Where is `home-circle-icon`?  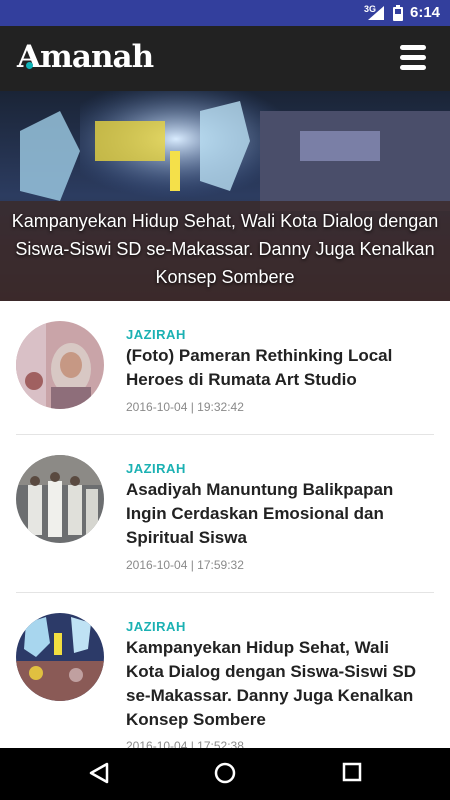
home-circle-icon is located at coordinates (225, 773).